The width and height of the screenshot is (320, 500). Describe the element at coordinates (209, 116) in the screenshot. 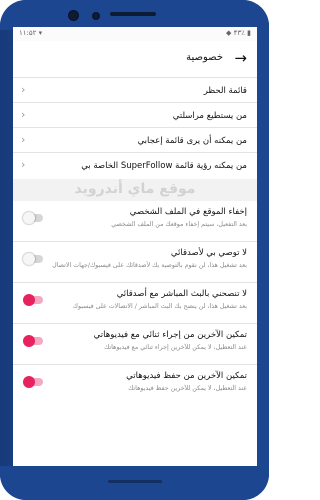

I see `nav-row-label: من يستطيع مراسلتي` at that location.